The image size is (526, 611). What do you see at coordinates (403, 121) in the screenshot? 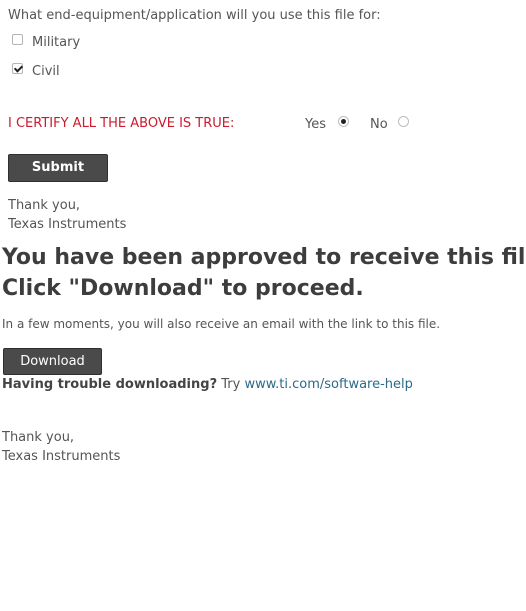
I see `no-radio` at bounding box center [403, 121].